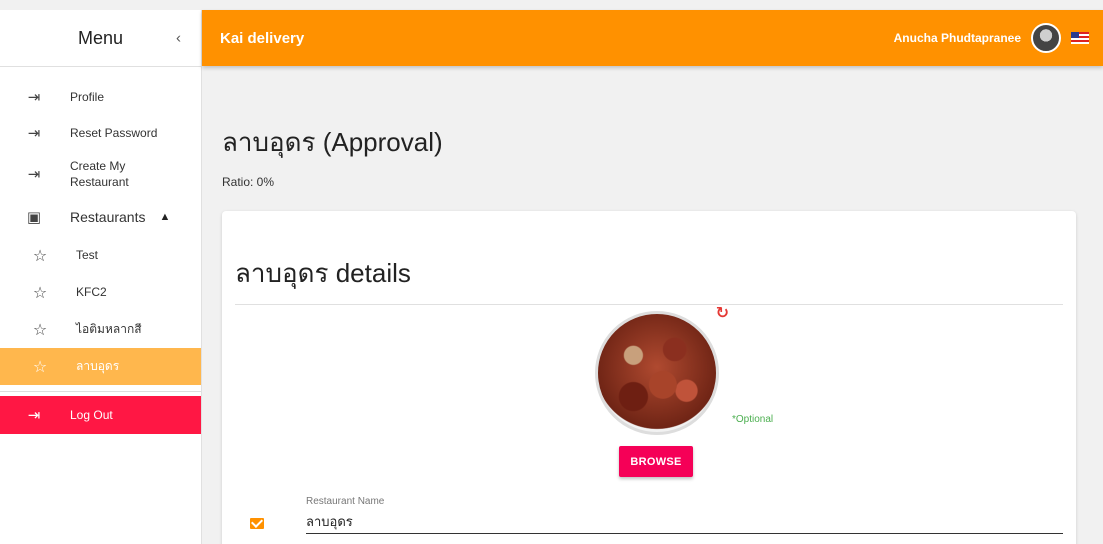 The width and height of the screenshot is (1103, 544). I want to click on restaurant-label: KFC2, so click(91, 292).